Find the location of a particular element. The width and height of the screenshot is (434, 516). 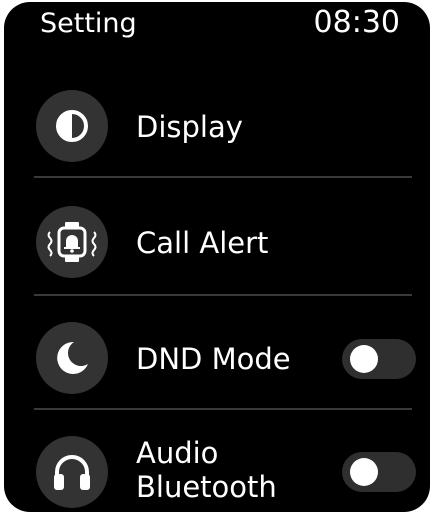

audio-bluetooth-toggle is located at coordinates (379, 472).